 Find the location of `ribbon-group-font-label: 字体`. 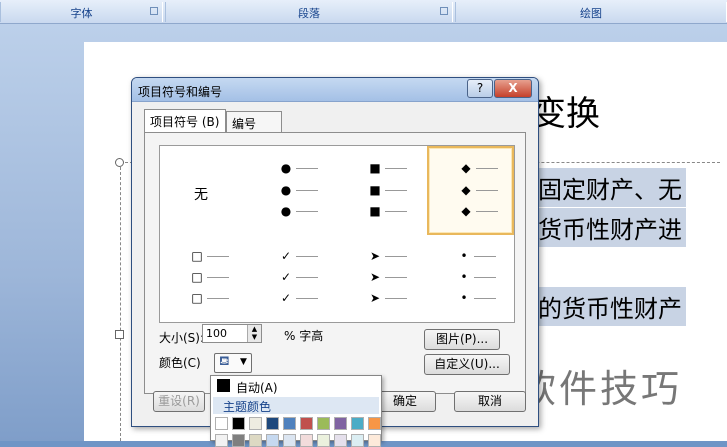

ribbon-group-font-label: 字体 is located at coordinates (81, 13).